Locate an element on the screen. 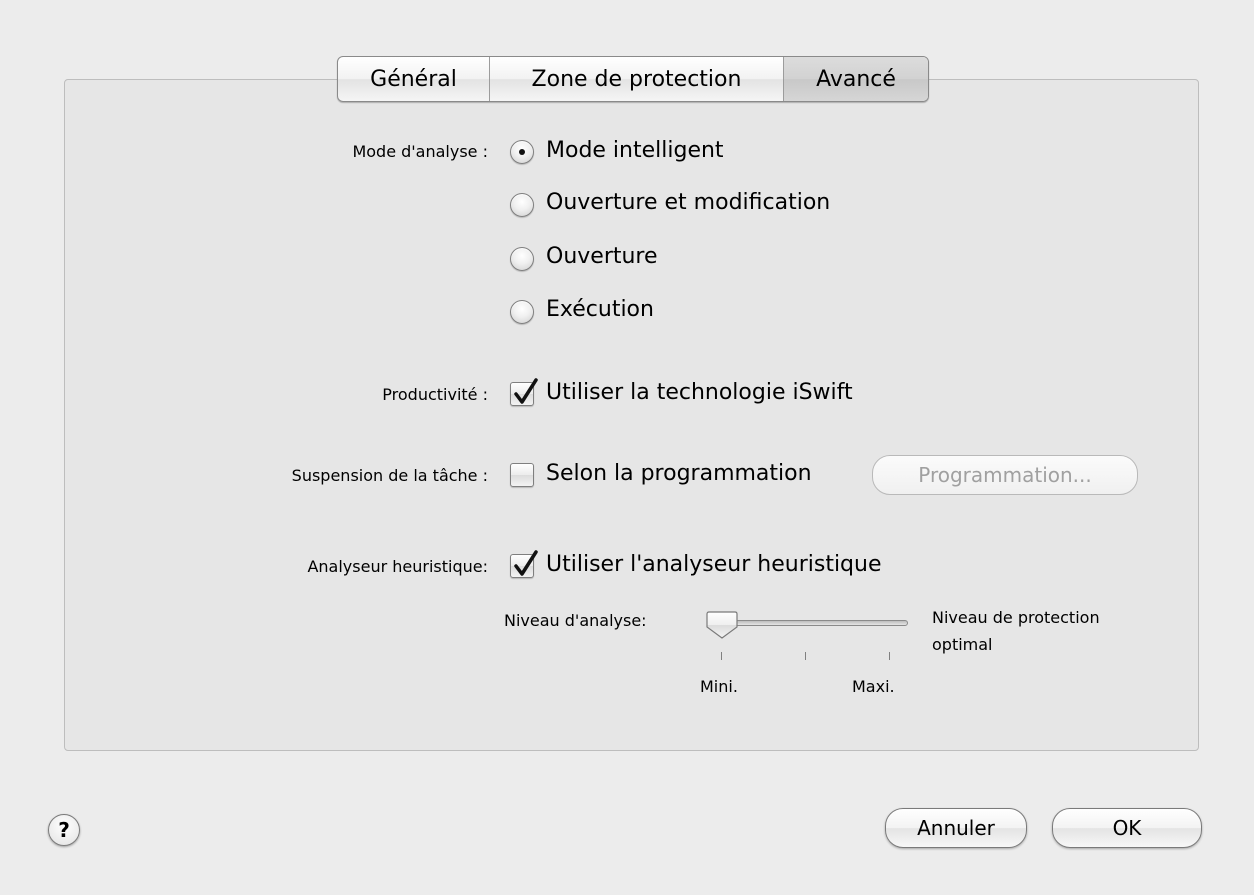  radio-open is located at coordinates (522, 259).